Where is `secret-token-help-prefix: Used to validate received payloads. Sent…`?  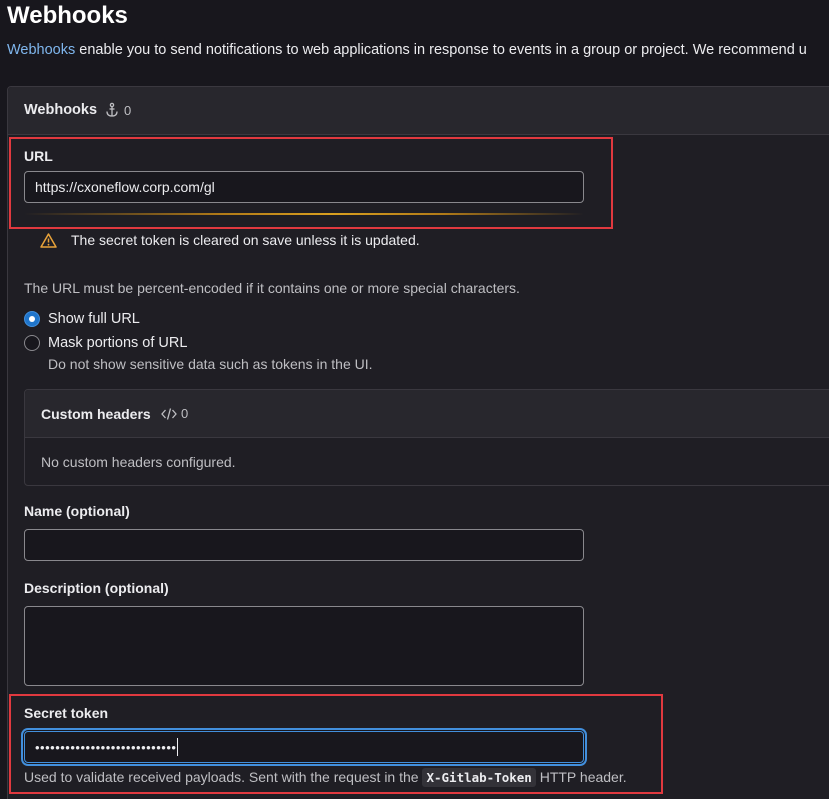 secret-token-help-prefix: Used to validate received payloads. Sent… is located at coordinates (223, 777).